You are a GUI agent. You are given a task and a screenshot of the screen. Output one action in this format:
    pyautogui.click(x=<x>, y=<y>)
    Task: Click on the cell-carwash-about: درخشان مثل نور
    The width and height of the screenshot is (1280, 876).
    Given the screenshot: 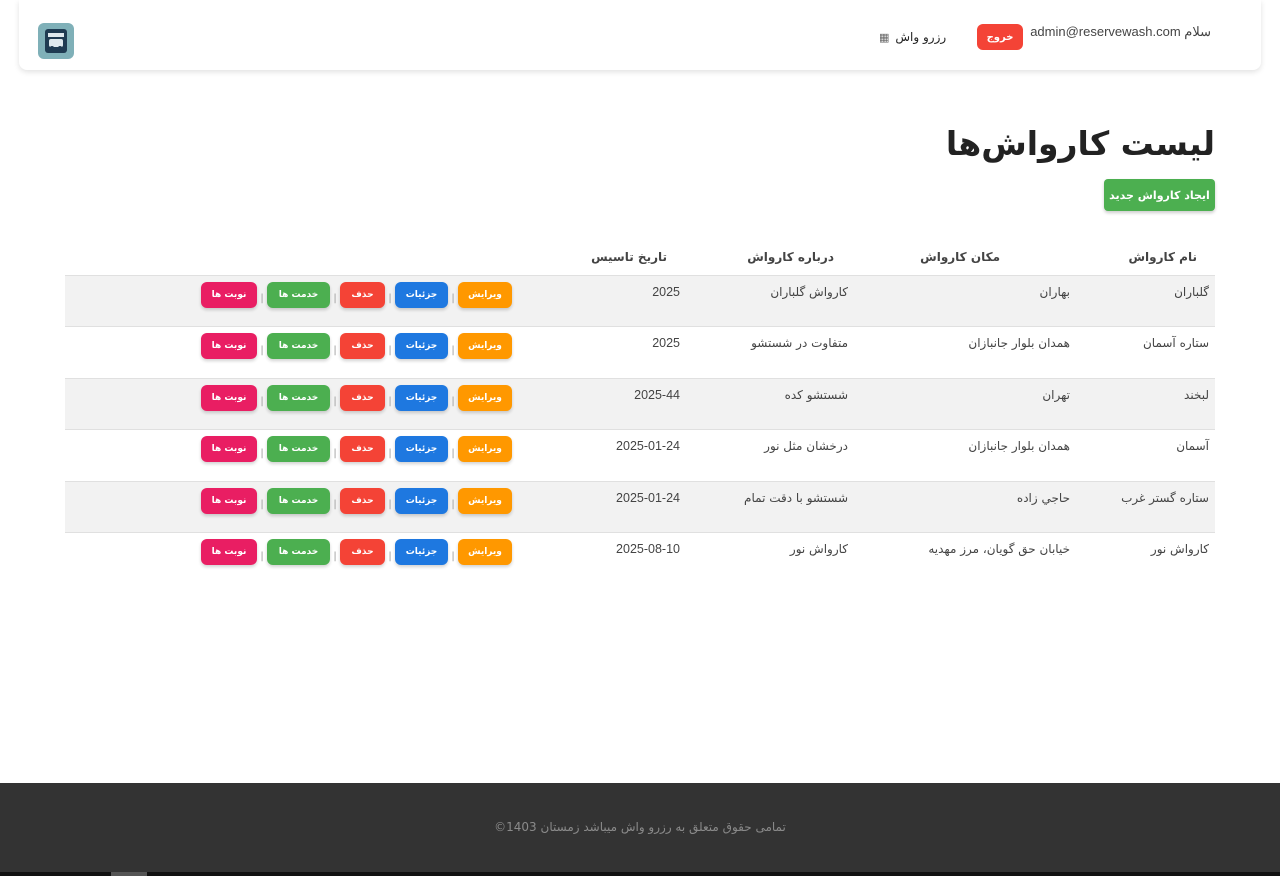 What is the action you would take?
    pyautogui.click(x=764, y=455)
    